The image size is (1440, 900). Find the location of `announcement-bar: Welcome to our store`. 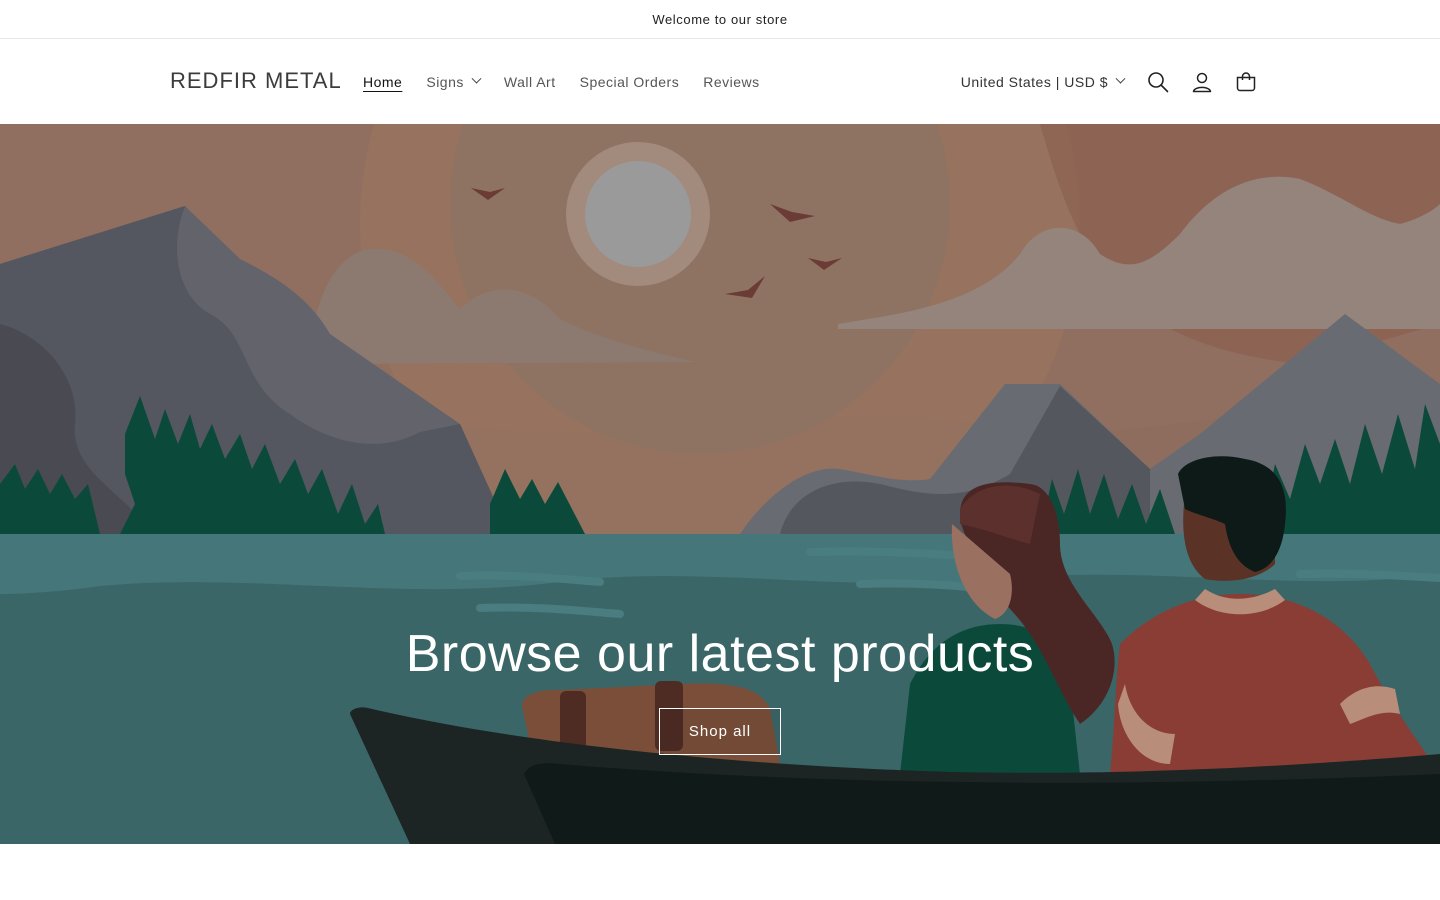

announcement-bar: Welcome to our store is located at coordinates (720, 19).